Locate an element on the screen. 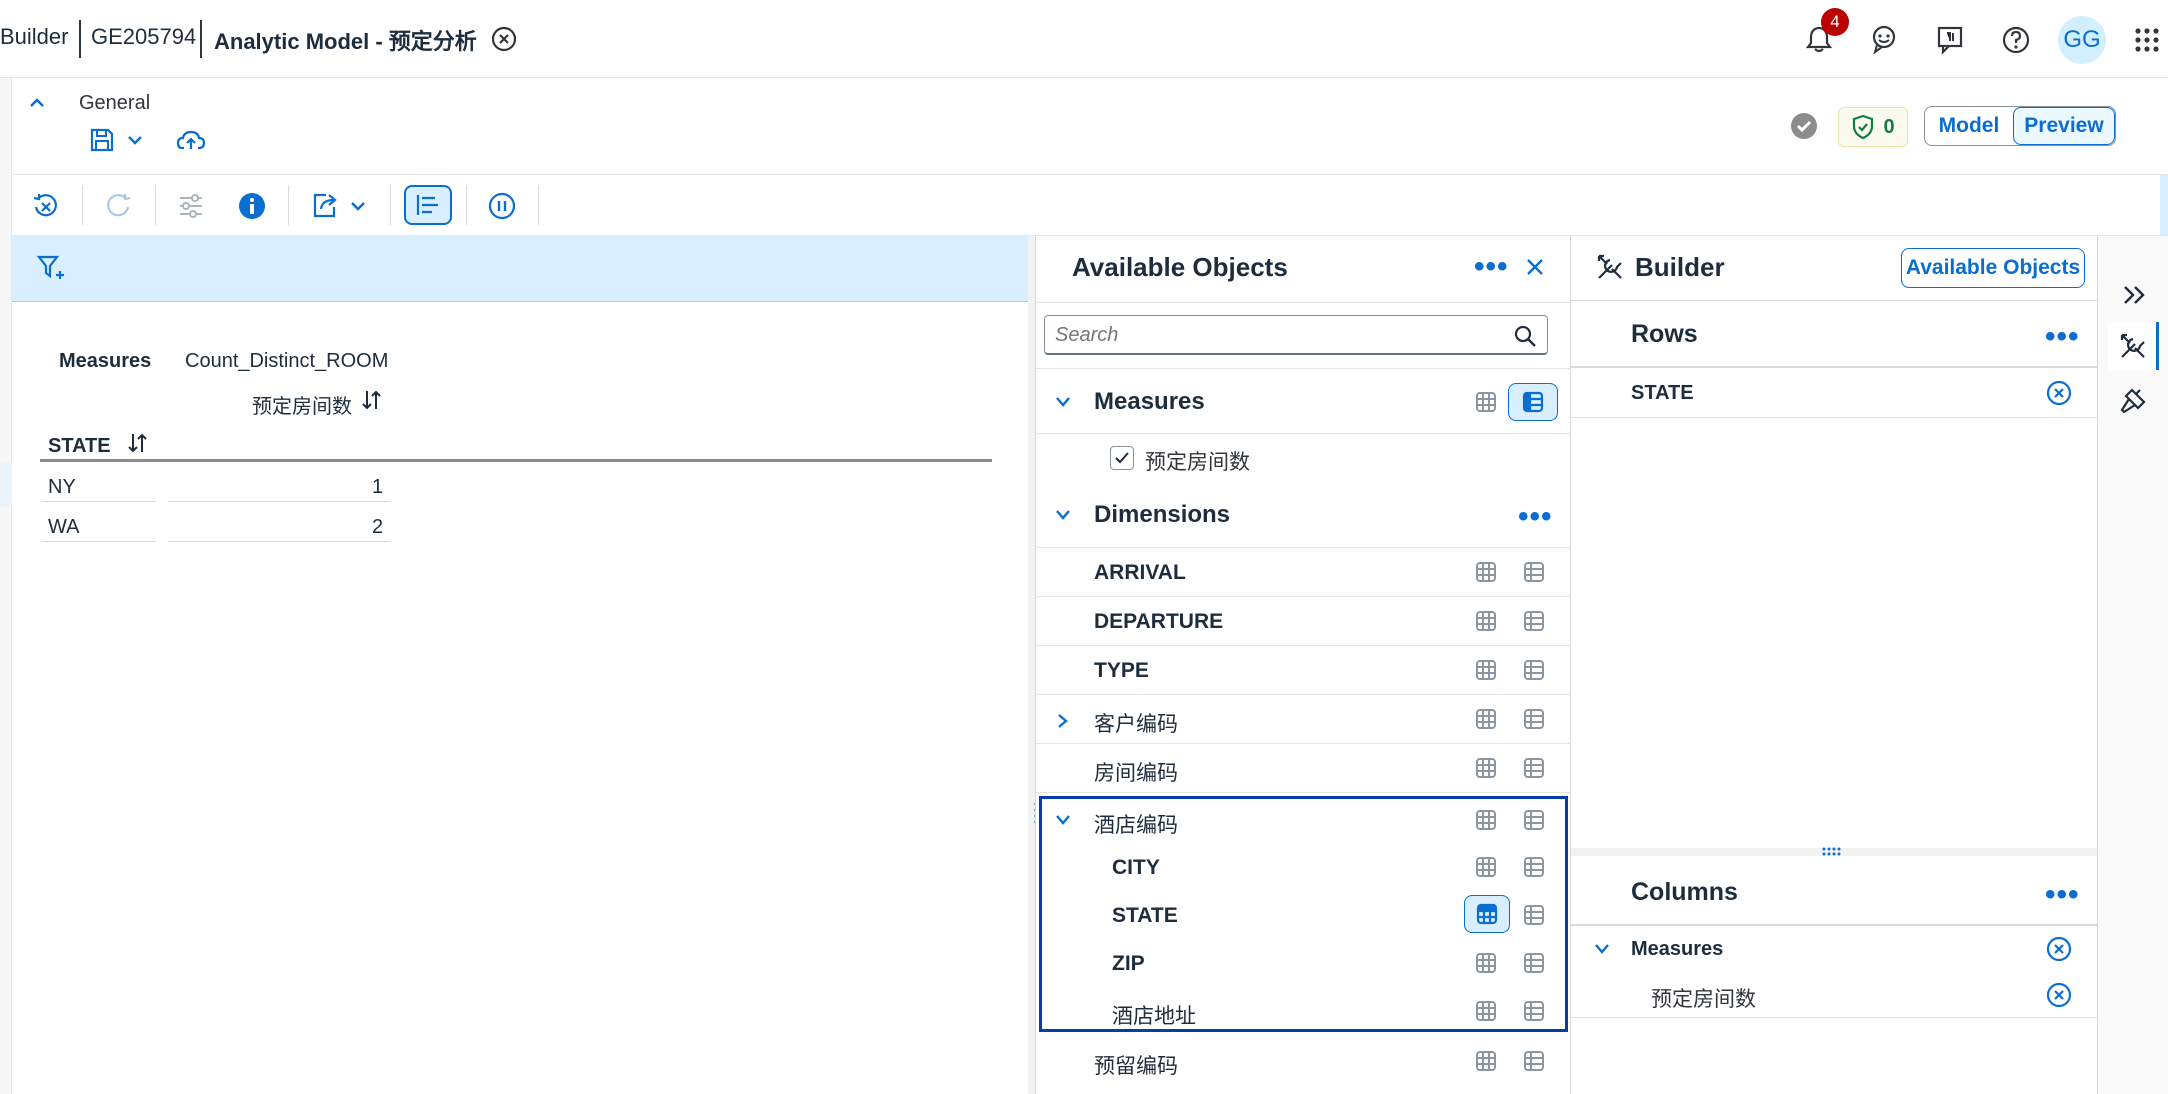  columns-more-icon: ••• is located at coordinates (2062, 895).